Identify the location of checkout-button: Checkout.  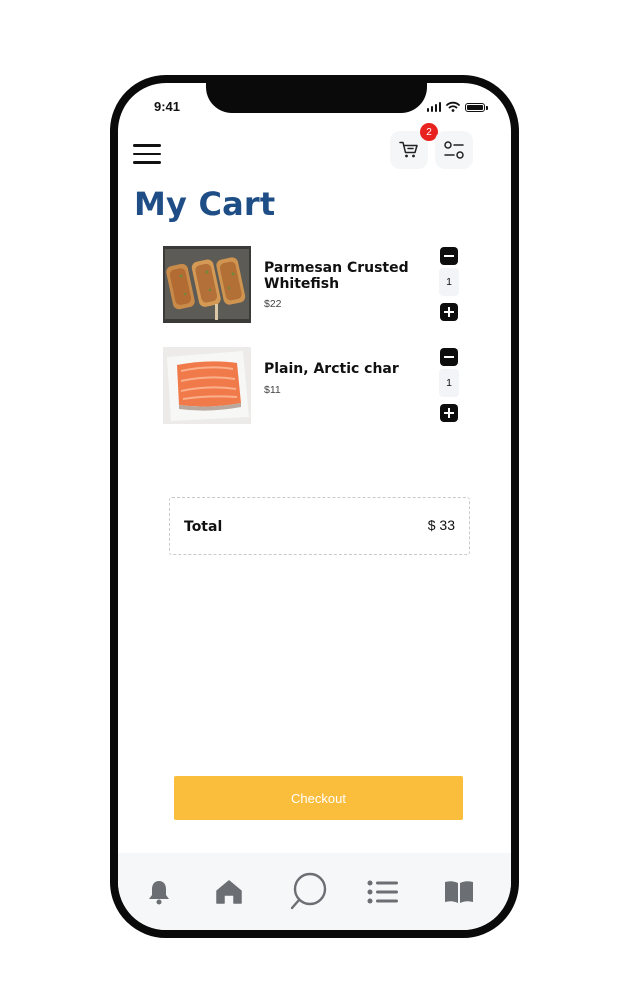
(318, 798).